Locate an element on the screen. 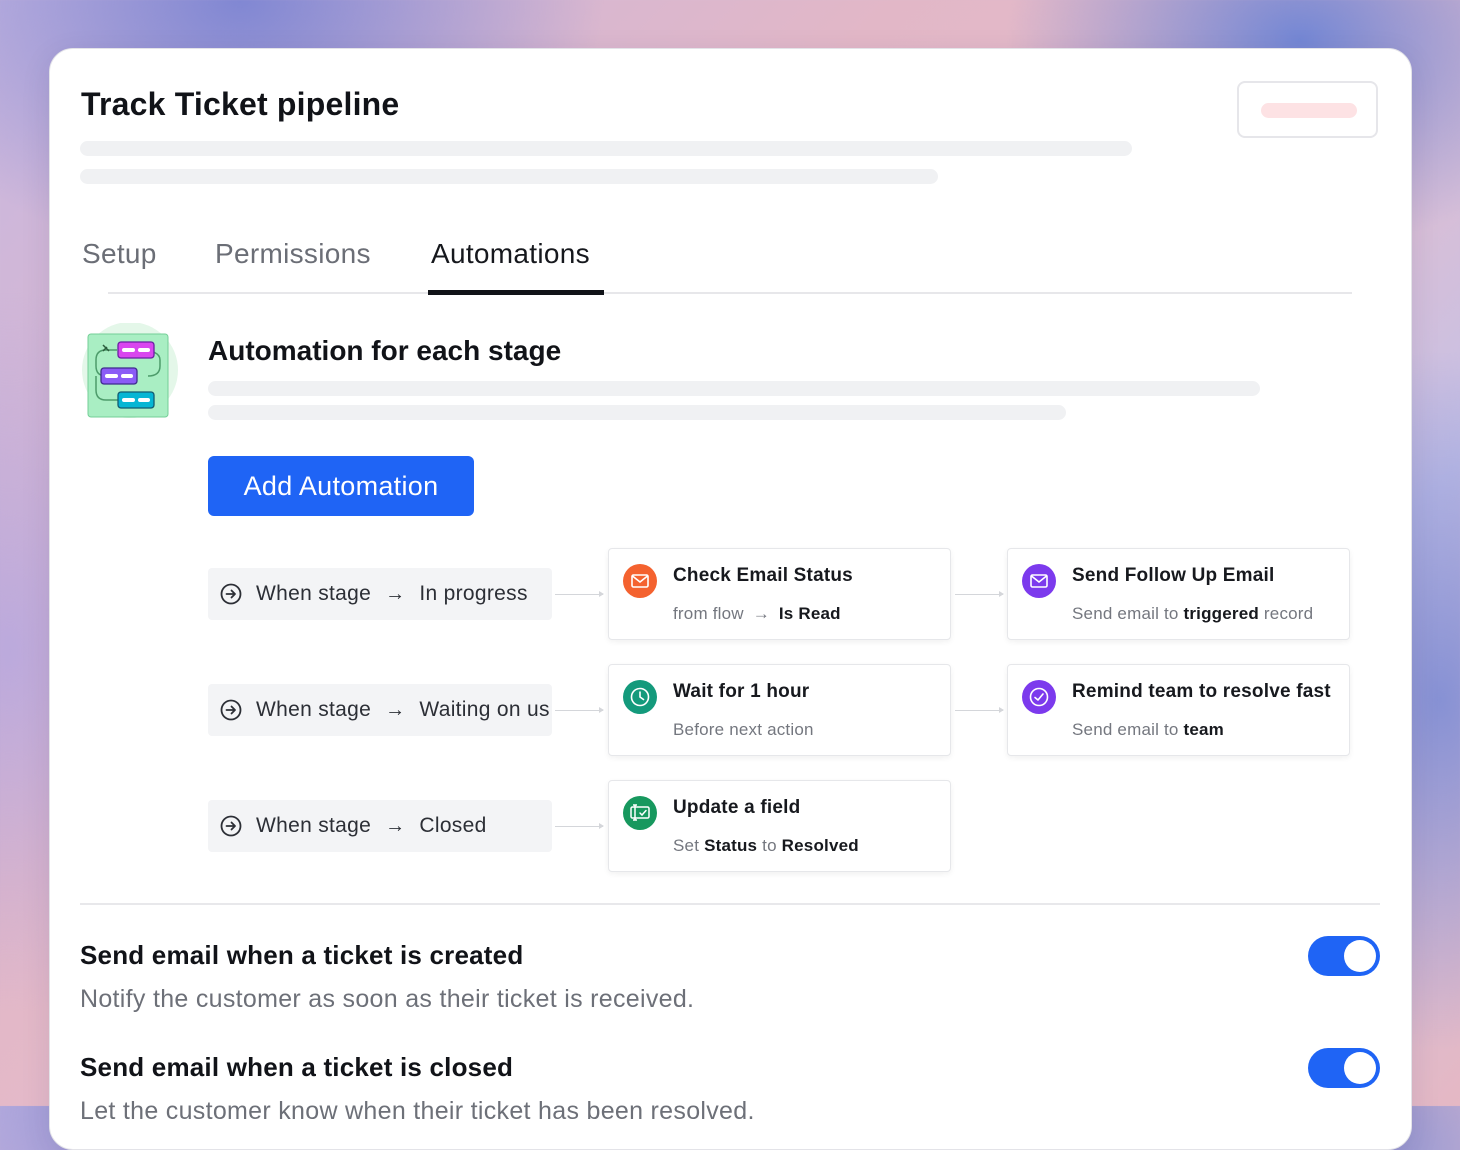  tab-permissions: Permissions is located at coordinates (293, 254).